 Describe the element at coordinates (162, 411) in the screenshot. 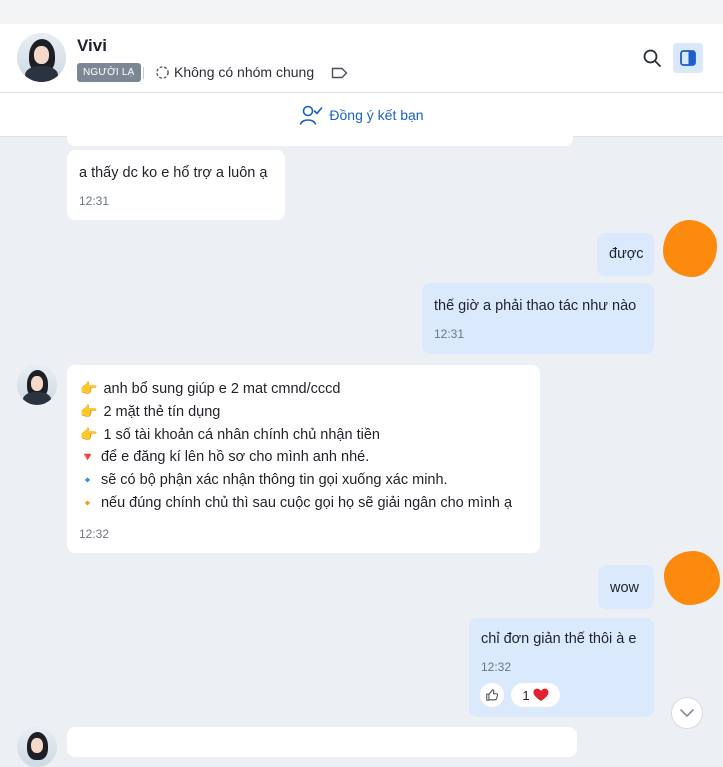

I see `message-line-text: 2 mặt thẻ tín dụng` at that location.